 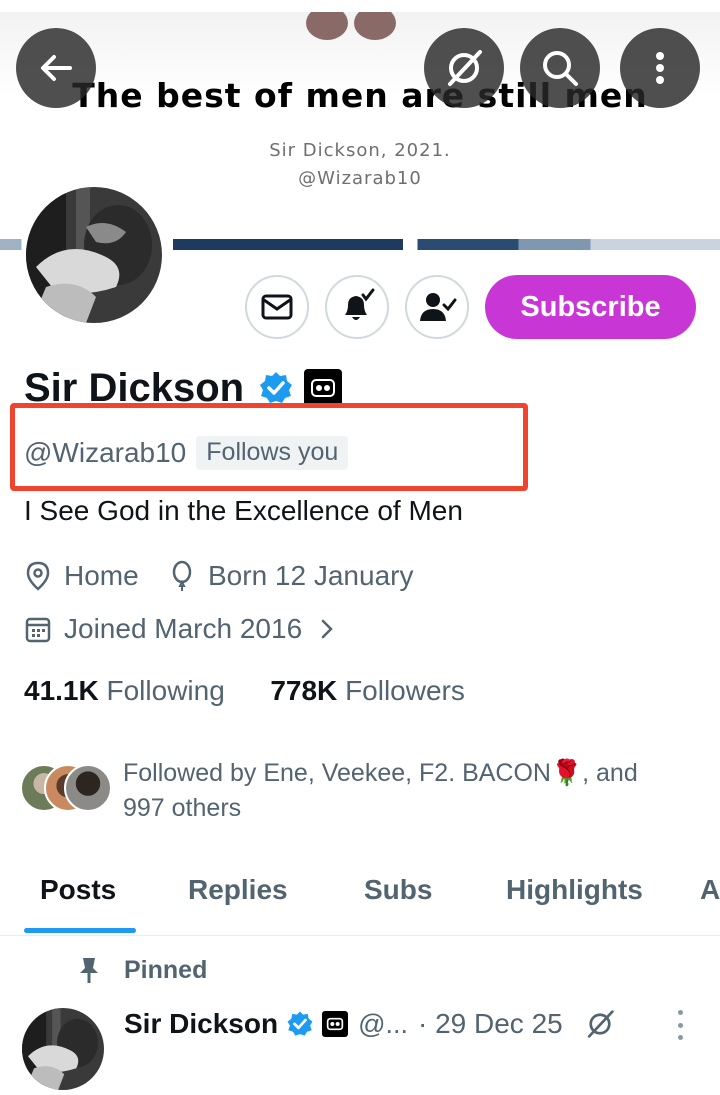 What do you see at coordinates (105, 452) in the screenshot?
I see `profile-handle: @Wizarab10` at bounding box center [105, 452].